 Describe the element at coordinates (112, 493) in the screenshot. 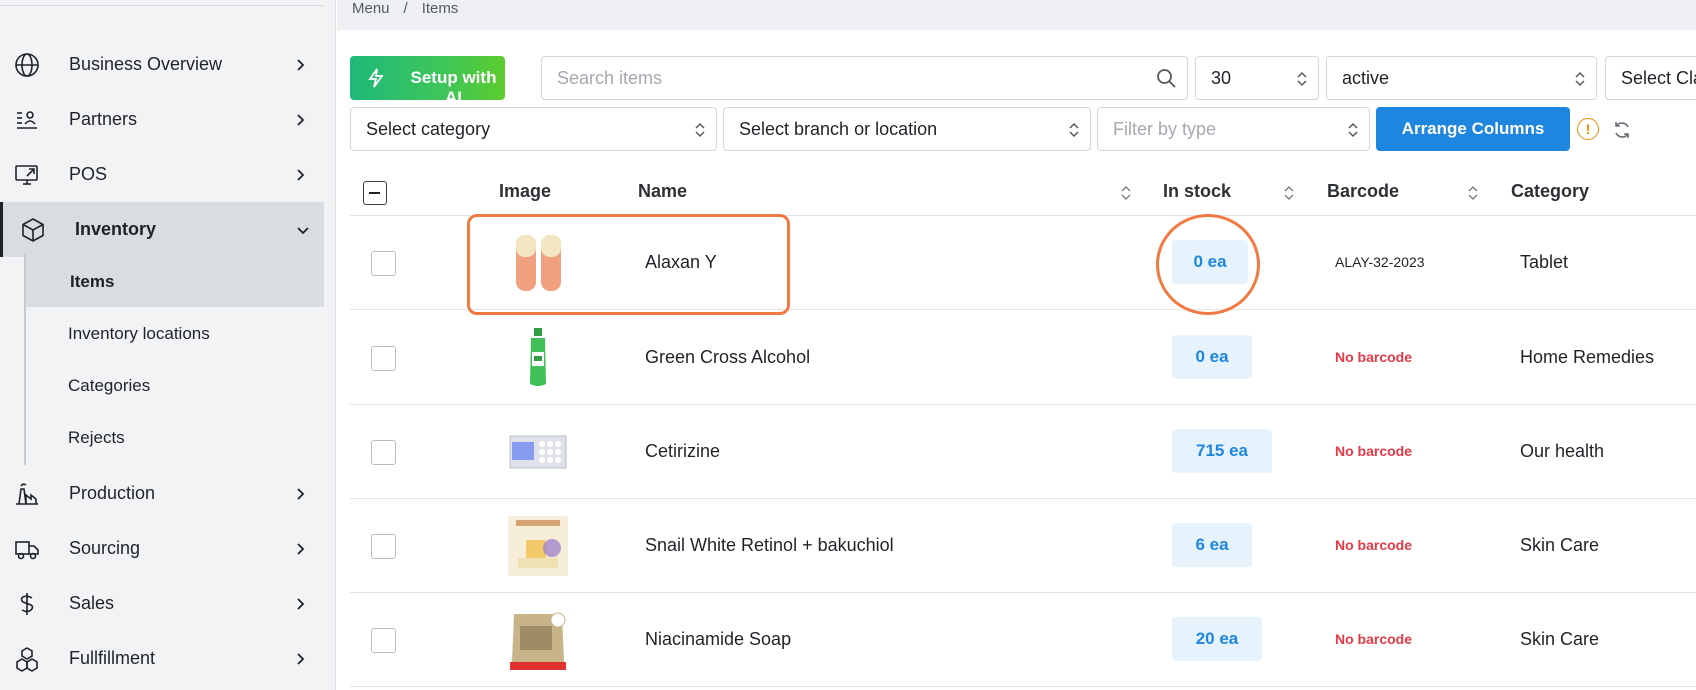

I see `sidebar-item-label: Production` at that location.